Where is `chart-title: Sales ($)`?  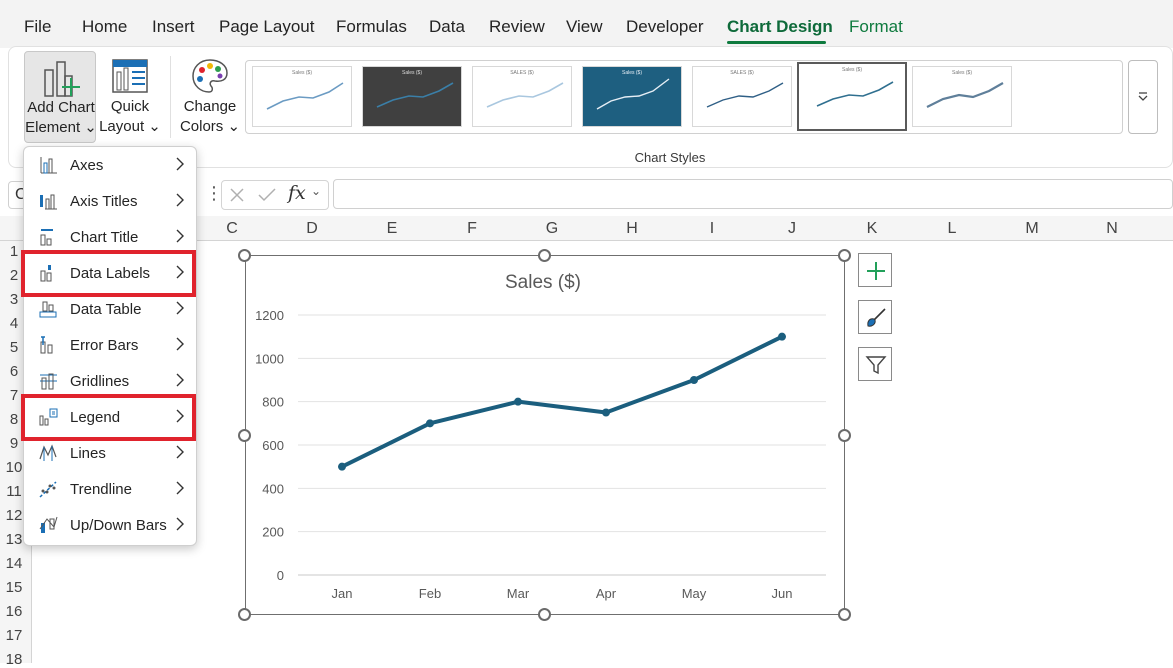
chart-title: Sales ($) is located at coordinates (543, 282).